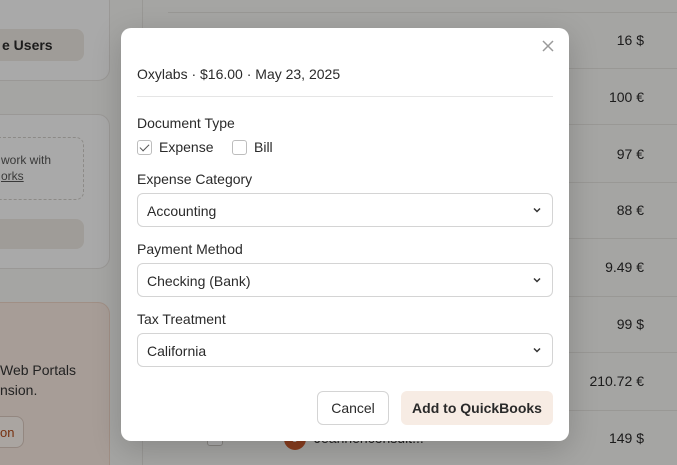 The image size is (677, 465). I want to click on close-icon, so click(548, 46).